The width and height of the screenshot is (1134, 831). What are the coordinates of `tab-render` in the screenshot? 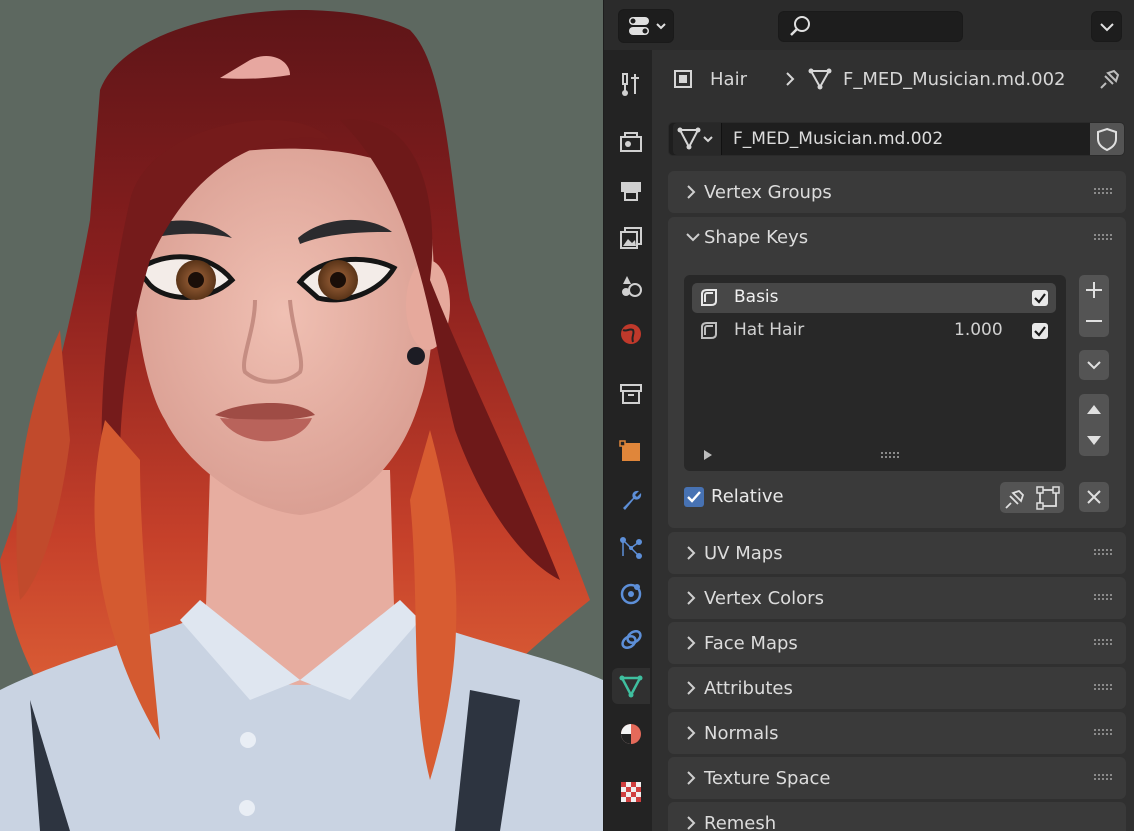 It's located at (631, 142).